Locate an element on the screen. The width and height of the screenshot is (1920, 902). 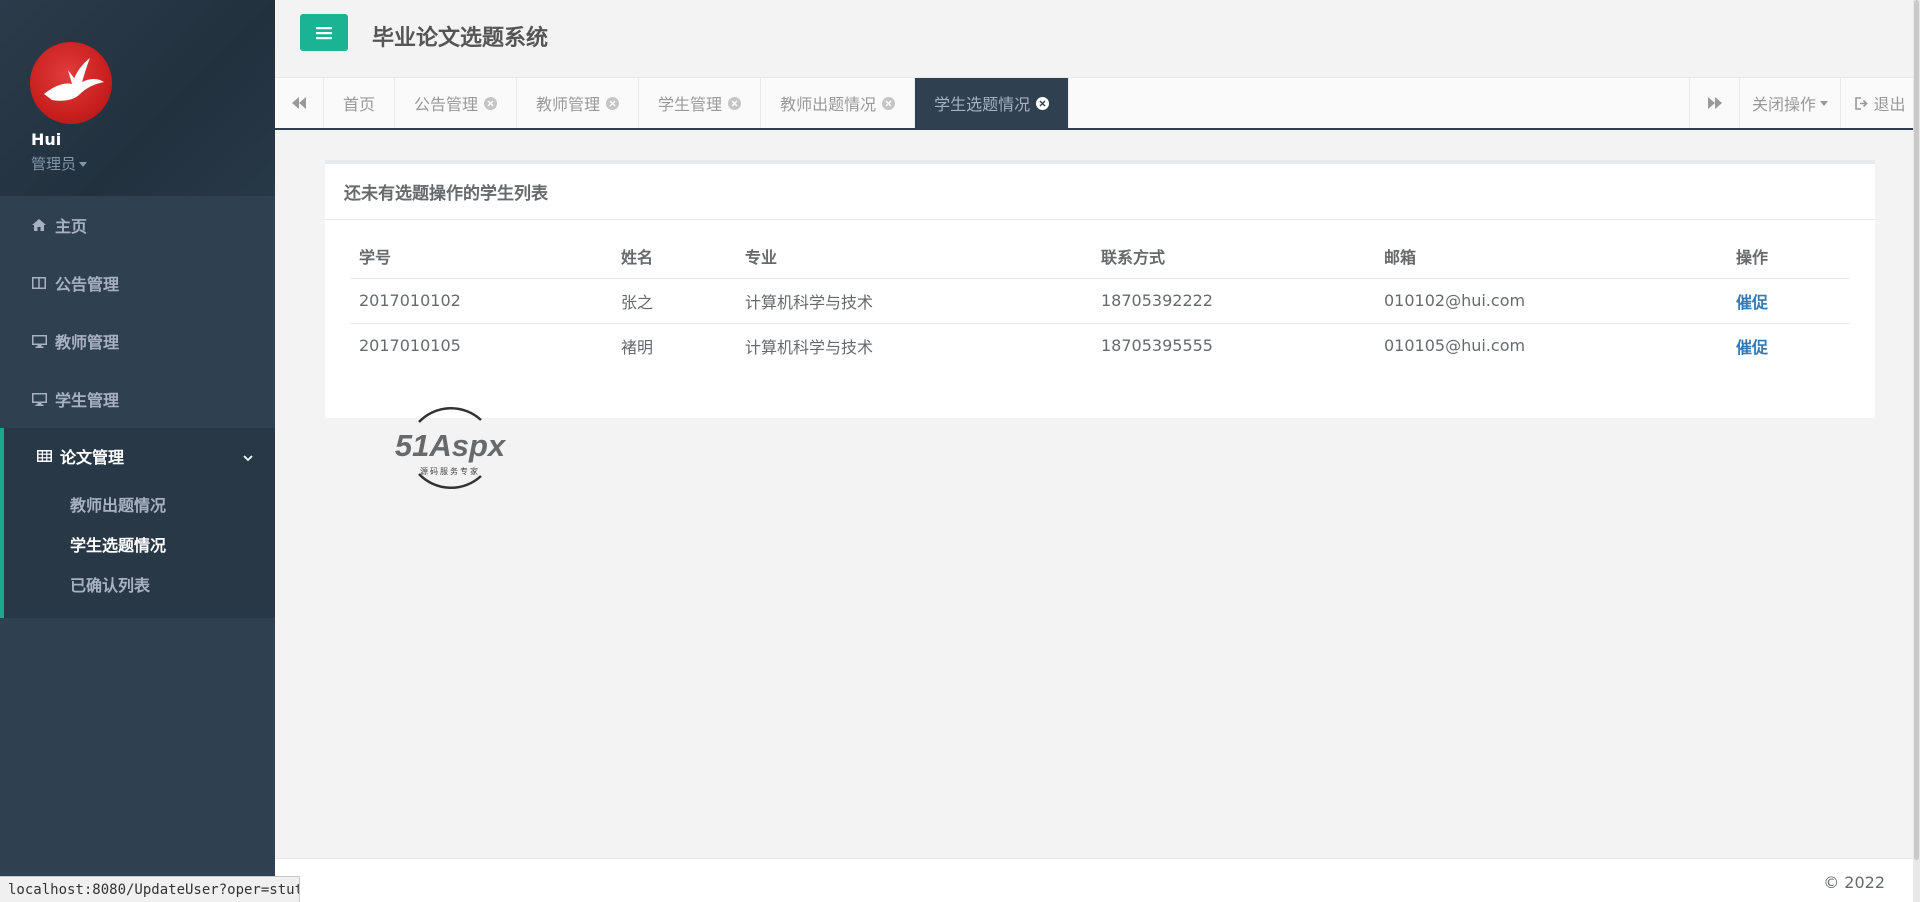
column-header: 联系方式 is located at coordinates (1233, 256).